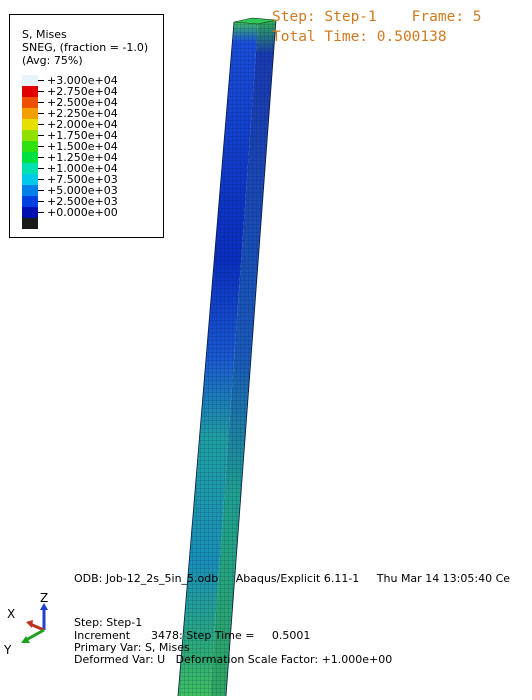 This screenshot has width=532, height=700. Describe the element at coordinates (44, 34) in the screenshot. I see `legend-title: S, Mises` at that location.